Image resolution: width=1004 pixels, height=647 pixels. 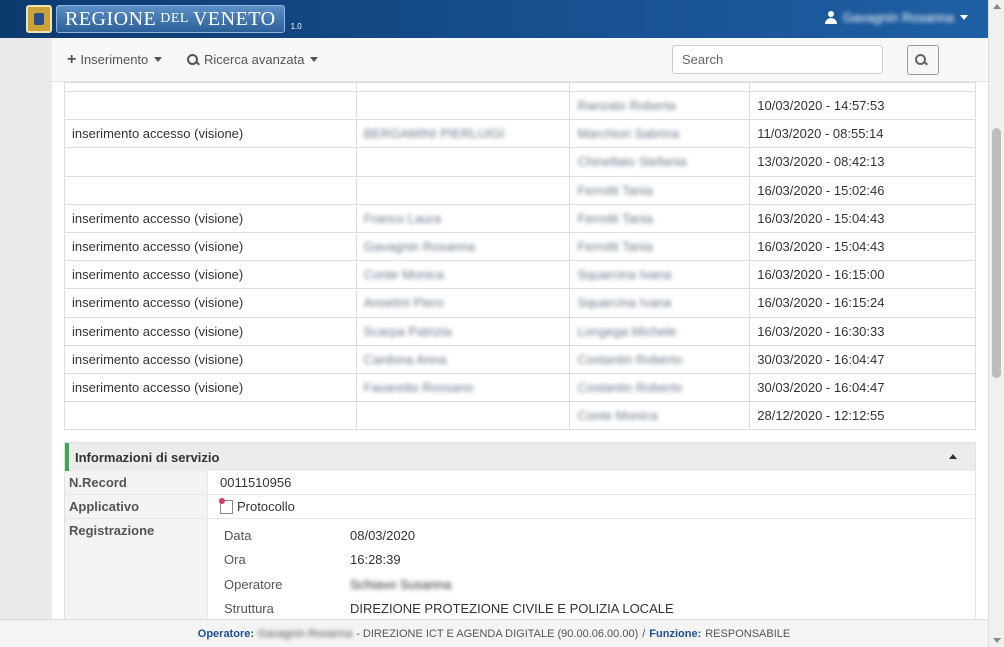 I want to click on scroll-up-arrow-icon, so click(x=997, y=6).